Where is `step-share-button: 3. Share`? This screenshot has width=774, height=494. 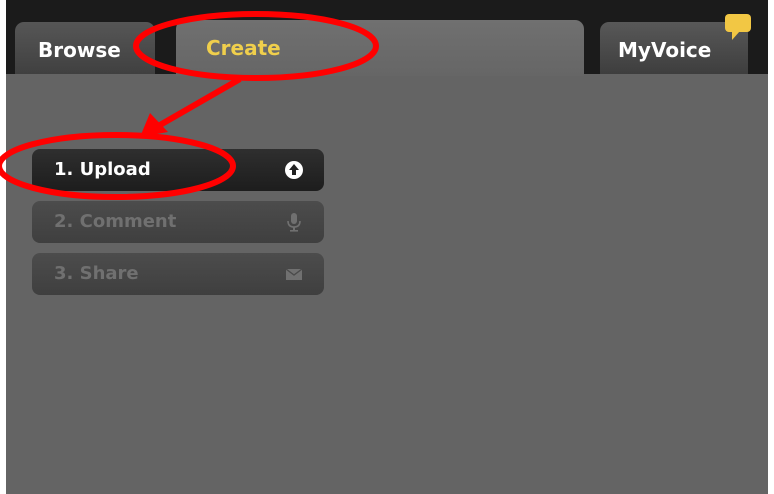
step-share-button: 3. Share is located at coordinates (178, 274).